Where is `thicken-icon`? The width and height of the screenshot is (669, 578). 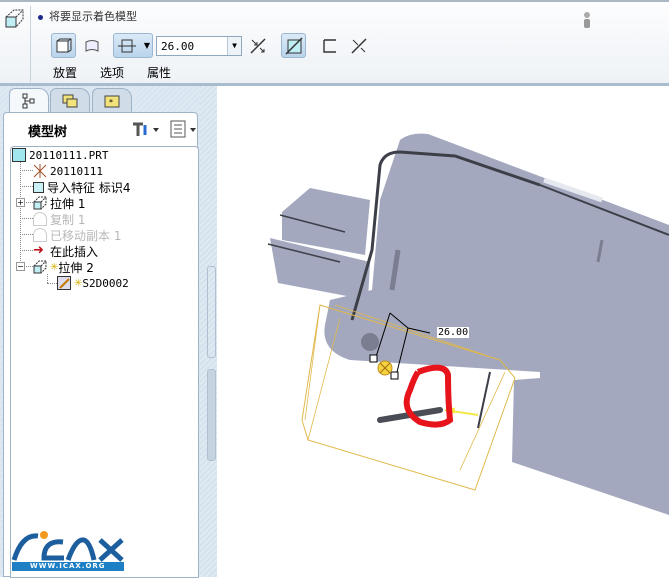
thicken-icon is located at coordinates (329, 45).